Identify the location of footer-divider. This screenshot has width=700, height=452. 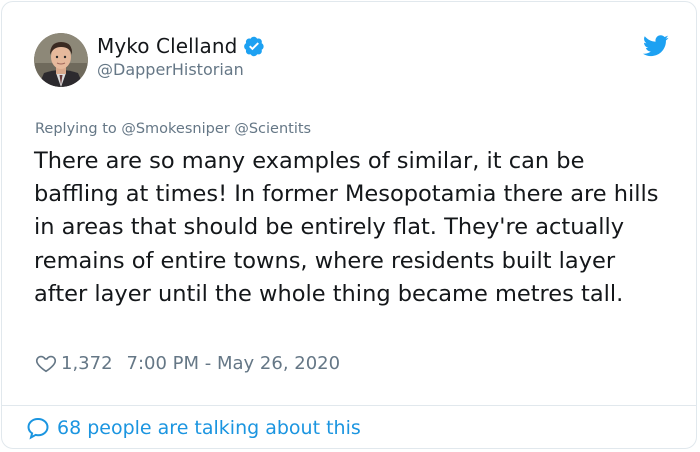
(349, 405).